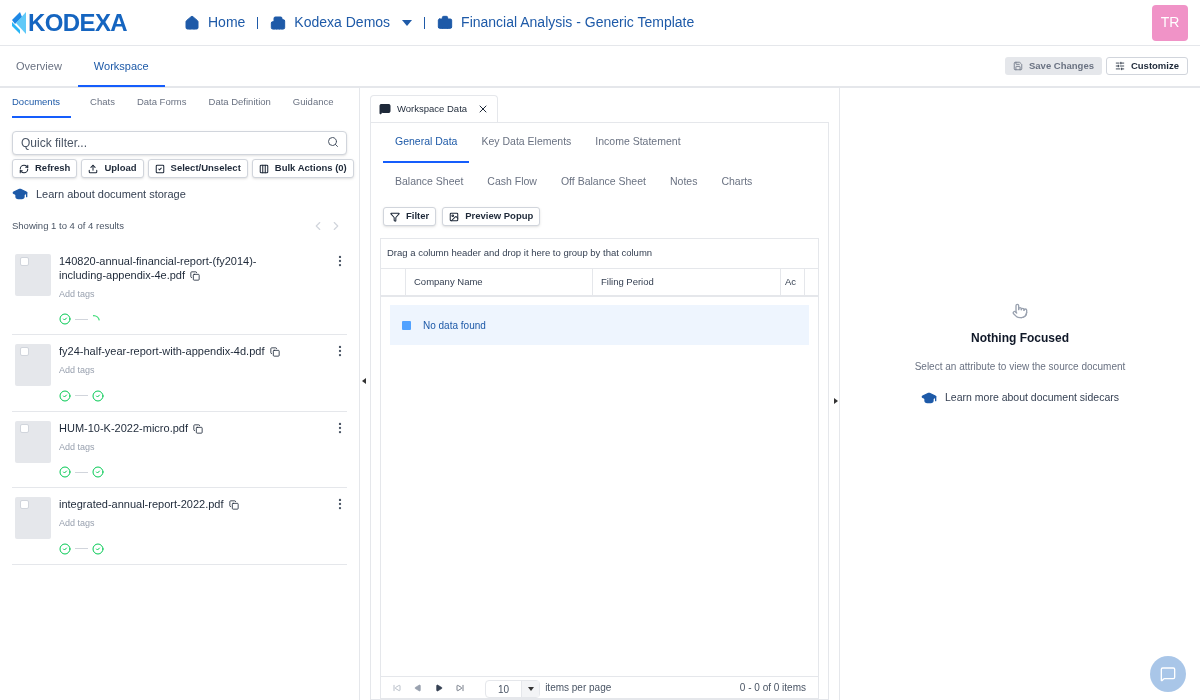  What do you see at coordinates (429, 183) in the screenshot?
I see `data-tab: Balance Sheet` at bounding box center [429, 183].